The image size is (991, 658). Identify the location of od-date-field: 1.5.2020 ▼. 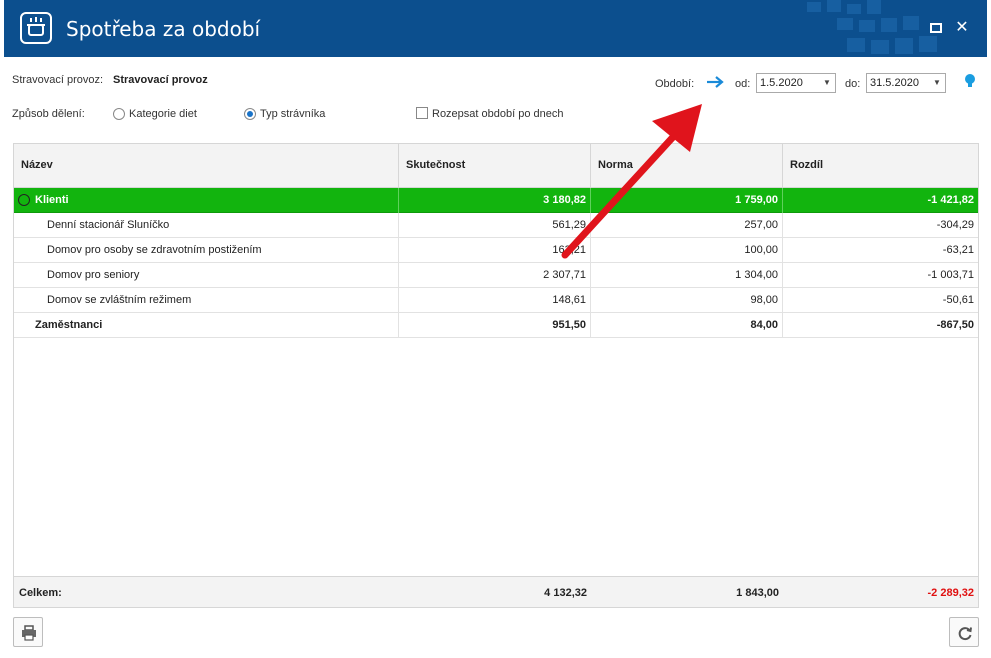
(796, 83).